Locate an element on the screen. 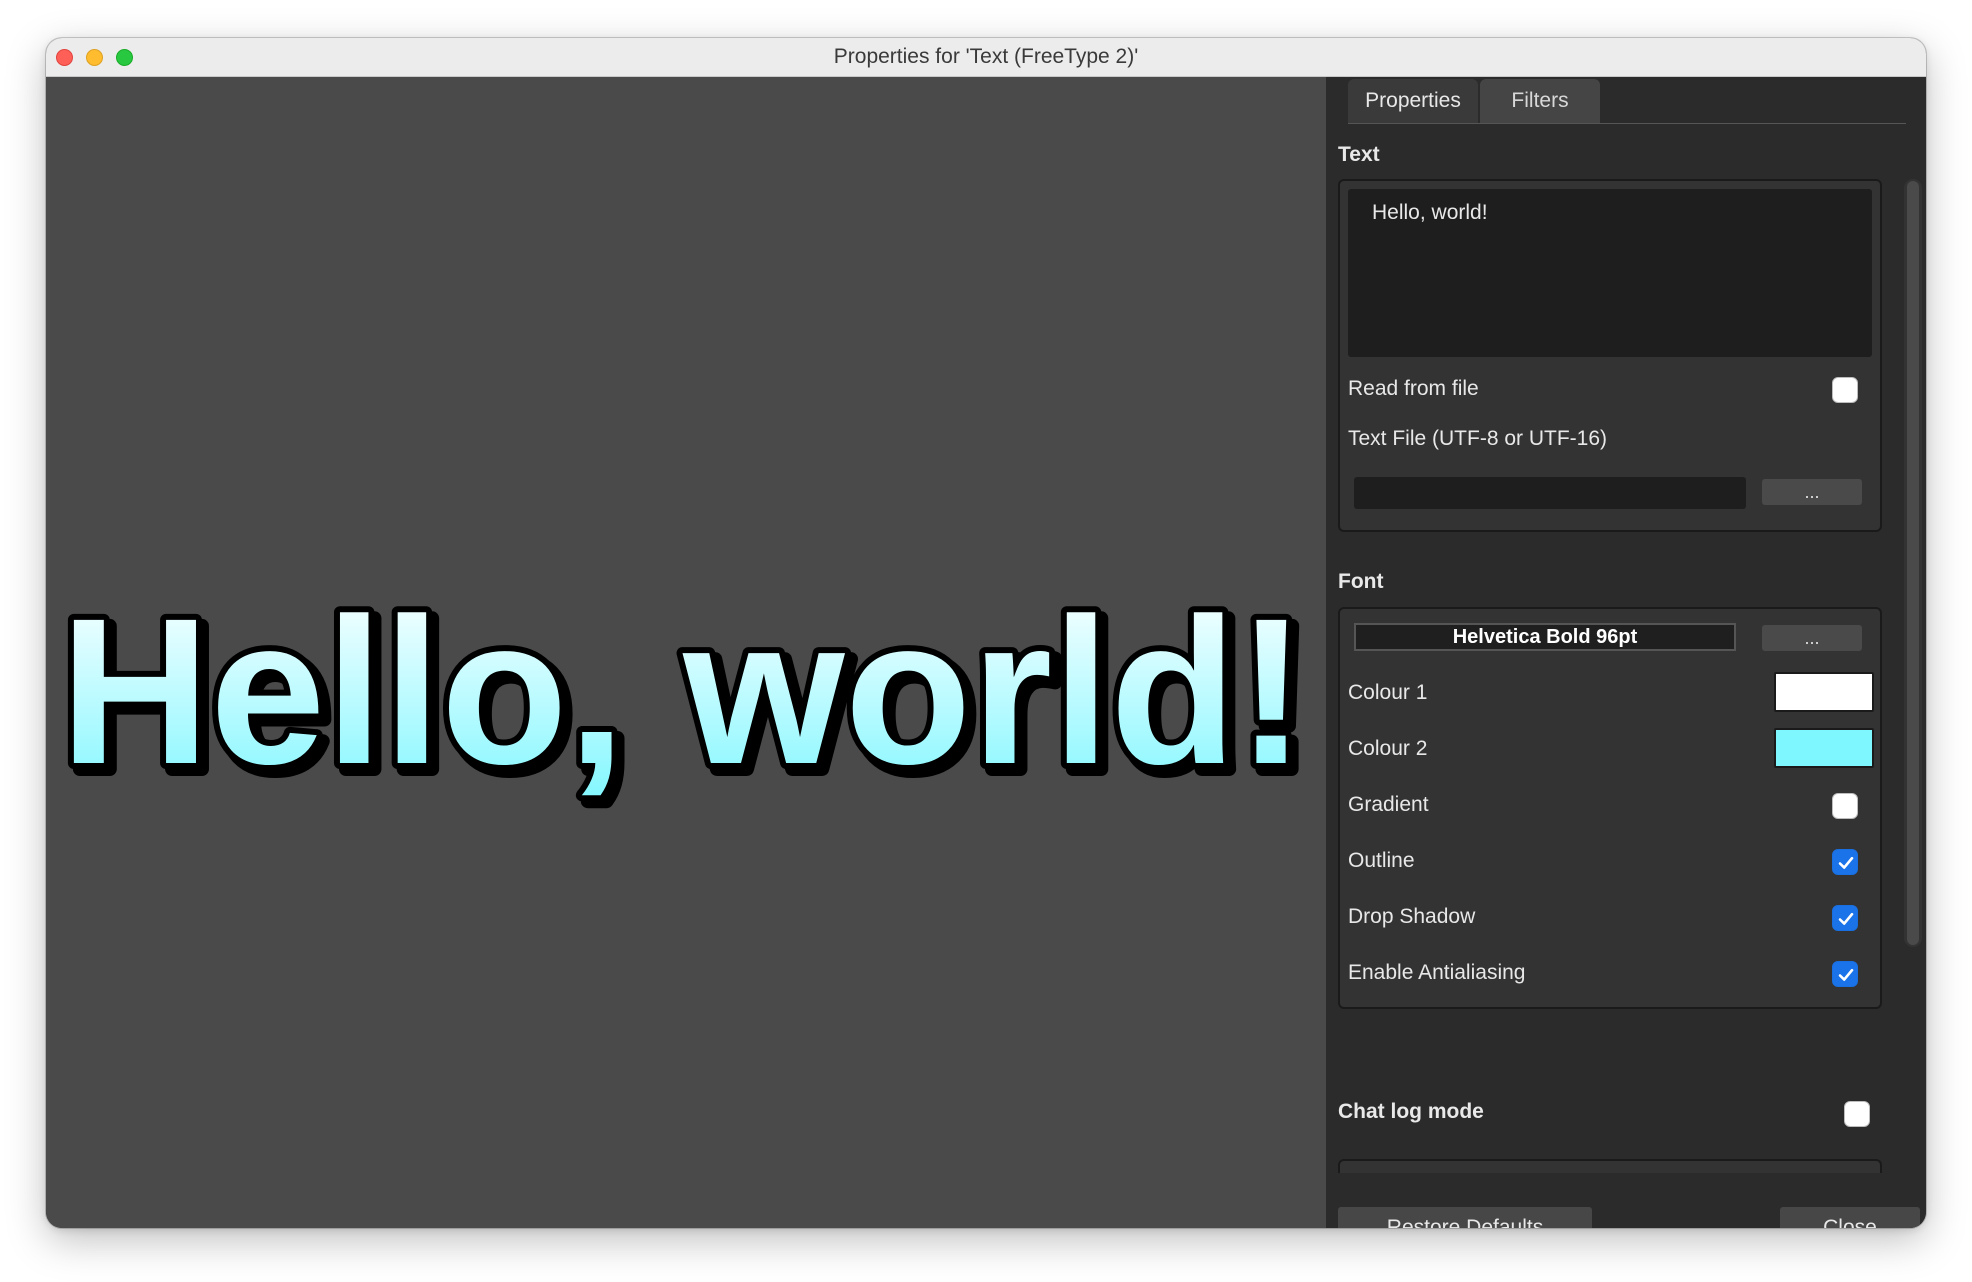 The width and height of the screenshot is (1972, 1282). scrollbar-thumb is located at coordinates (1913, 563).